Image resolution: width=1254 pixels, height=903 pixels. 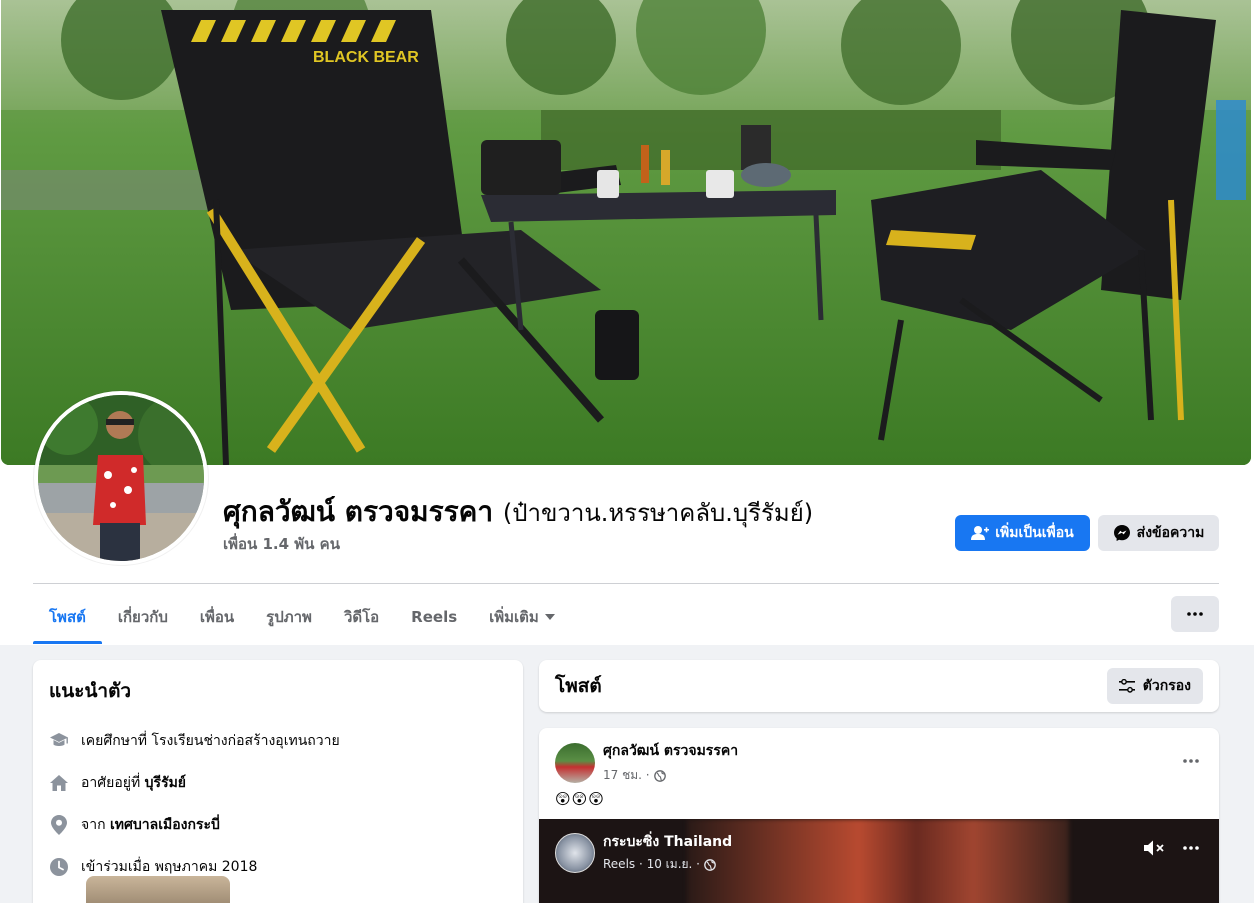 I want to click on post-author-avatar, so click(x=575, y=762).